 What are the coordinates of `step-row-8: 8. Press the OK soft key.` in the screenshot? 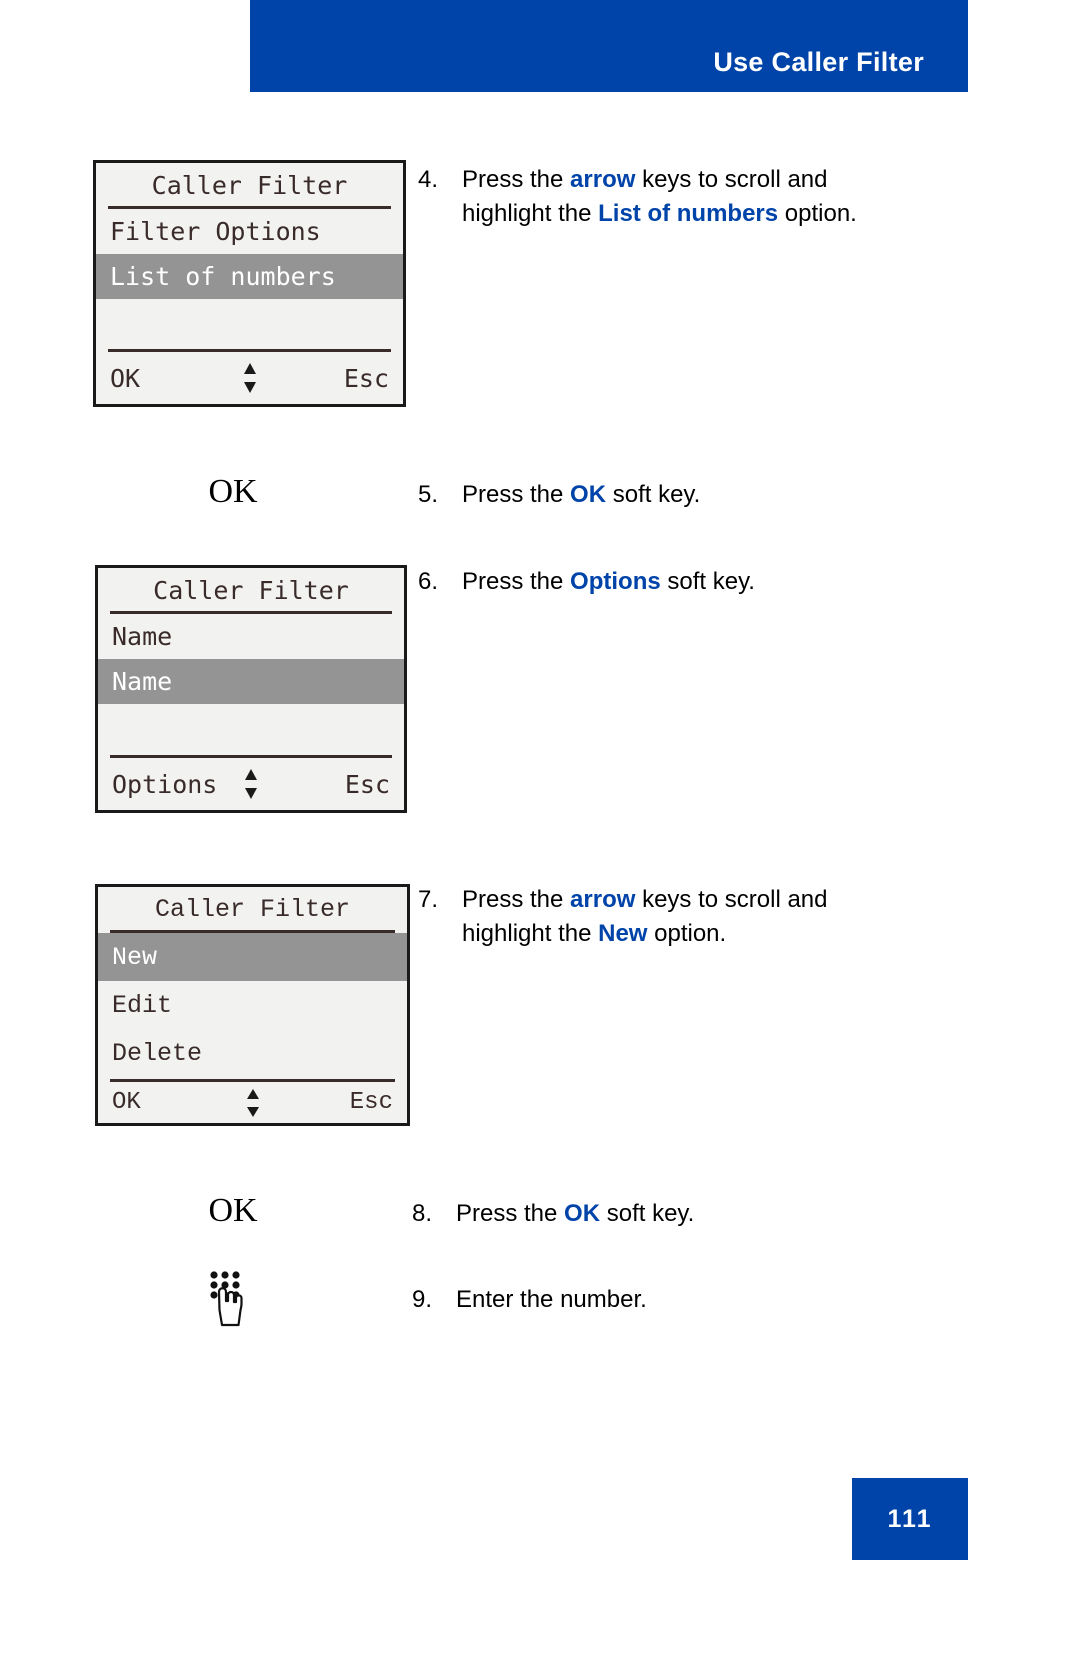 It's located at (652, 1214).